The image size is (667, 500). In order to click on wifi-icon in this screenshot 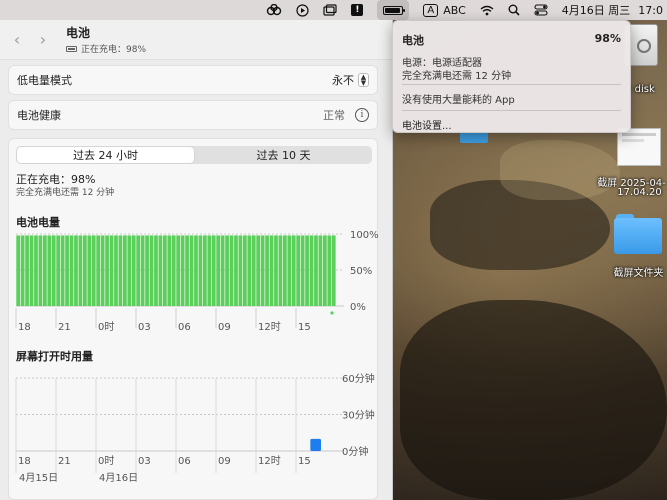, I will do `click(487, 10)`.